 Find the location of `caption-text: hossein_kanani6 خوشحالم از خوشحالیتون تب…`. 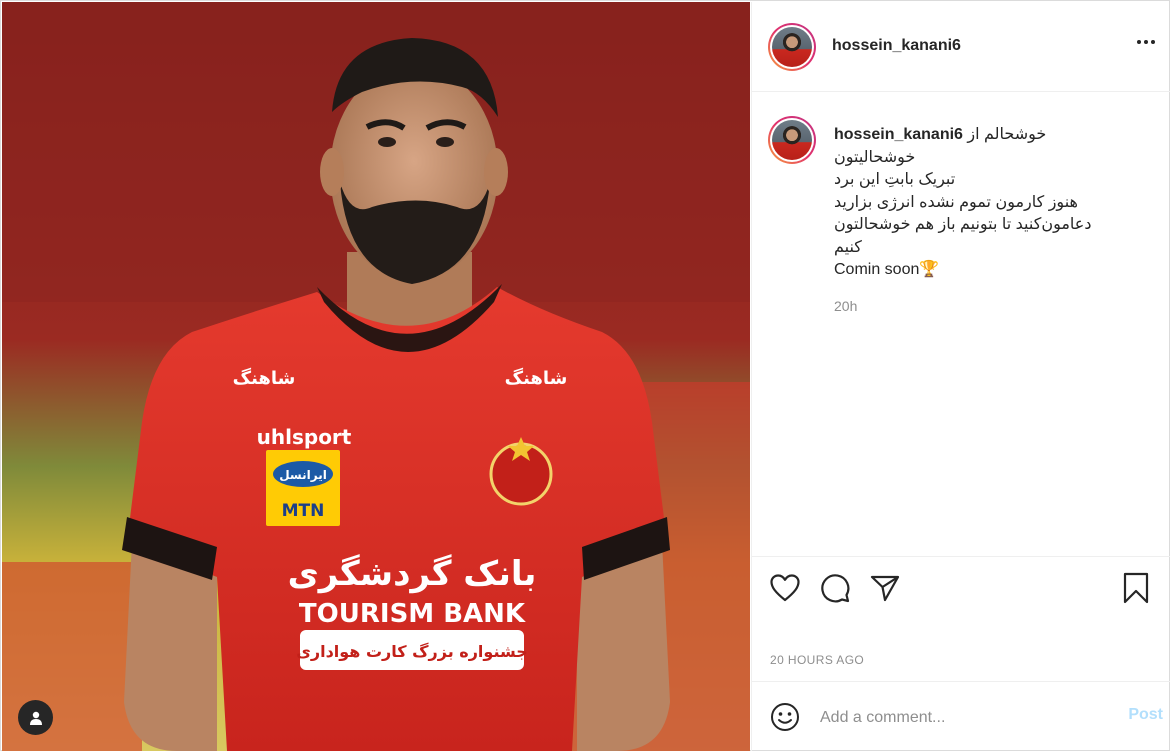

caption-text: hossein_kanani6 خوشحالم از خوشحالیتون تب… is located at coordinates (994, 203).